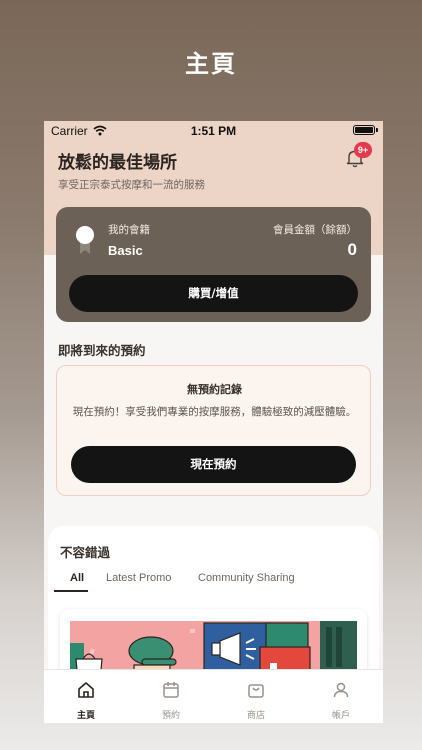 The width and height of the screenshot is (422, 750). What do you see at coordinates (255, 716) in the screenshot?
I see `tab-shop-label: 商店` at bounding box center [255, 716].